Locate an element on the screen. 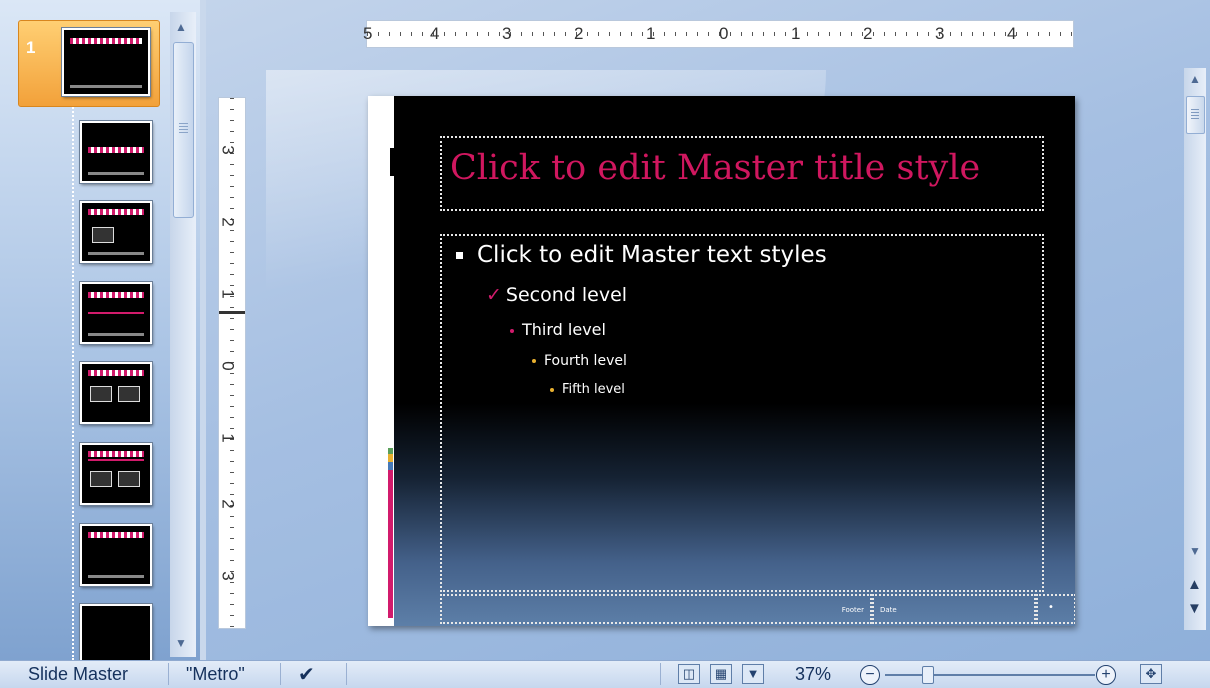 The width and height of the screenshot is (1210, 688). spell-check-icon: ✔ is located at coordinates (306, 674).